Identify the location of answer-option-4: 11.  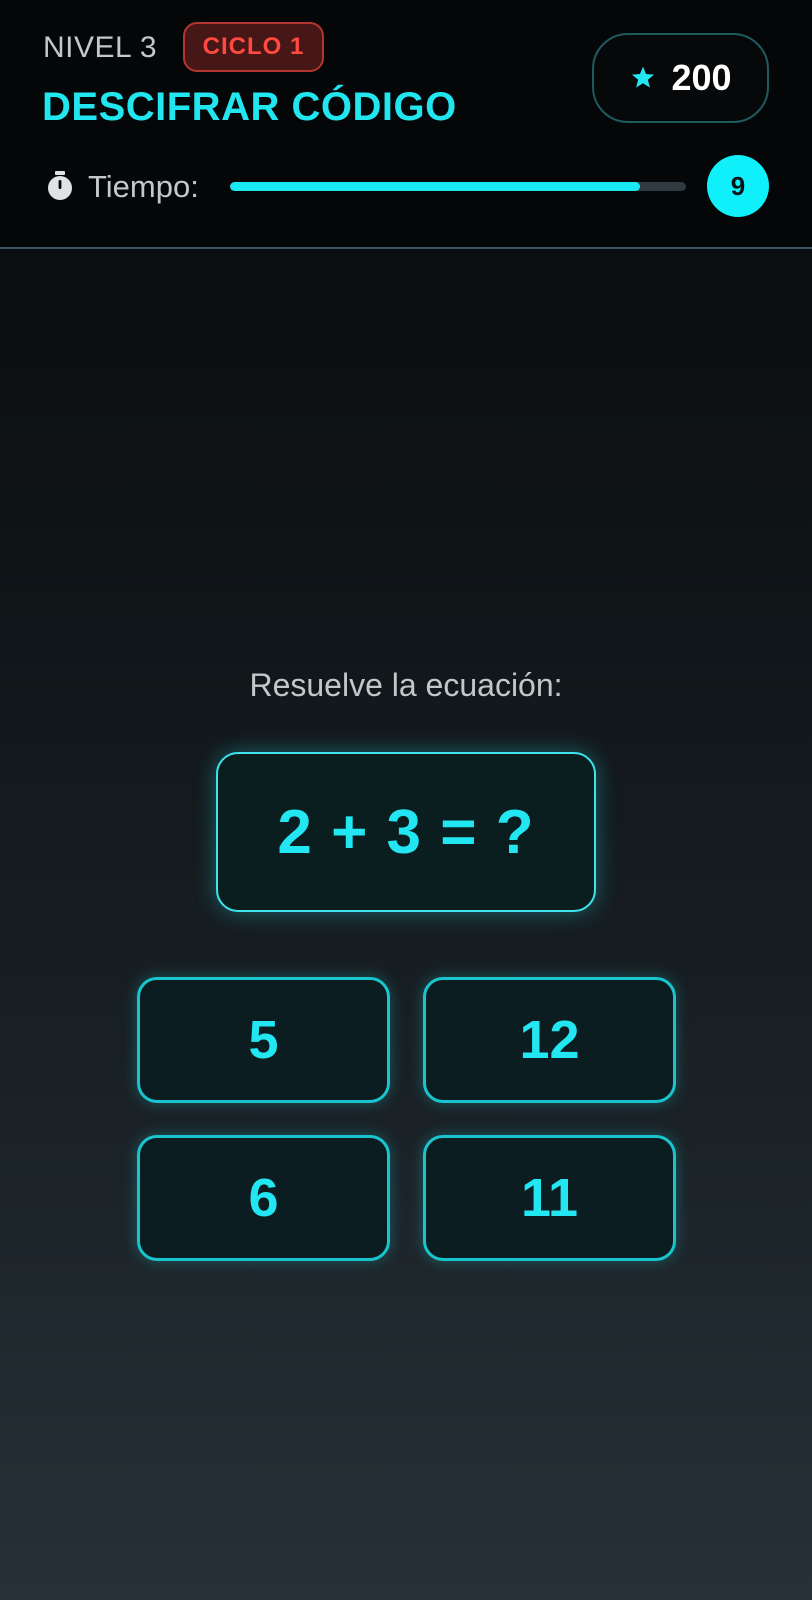
(549, 1198).